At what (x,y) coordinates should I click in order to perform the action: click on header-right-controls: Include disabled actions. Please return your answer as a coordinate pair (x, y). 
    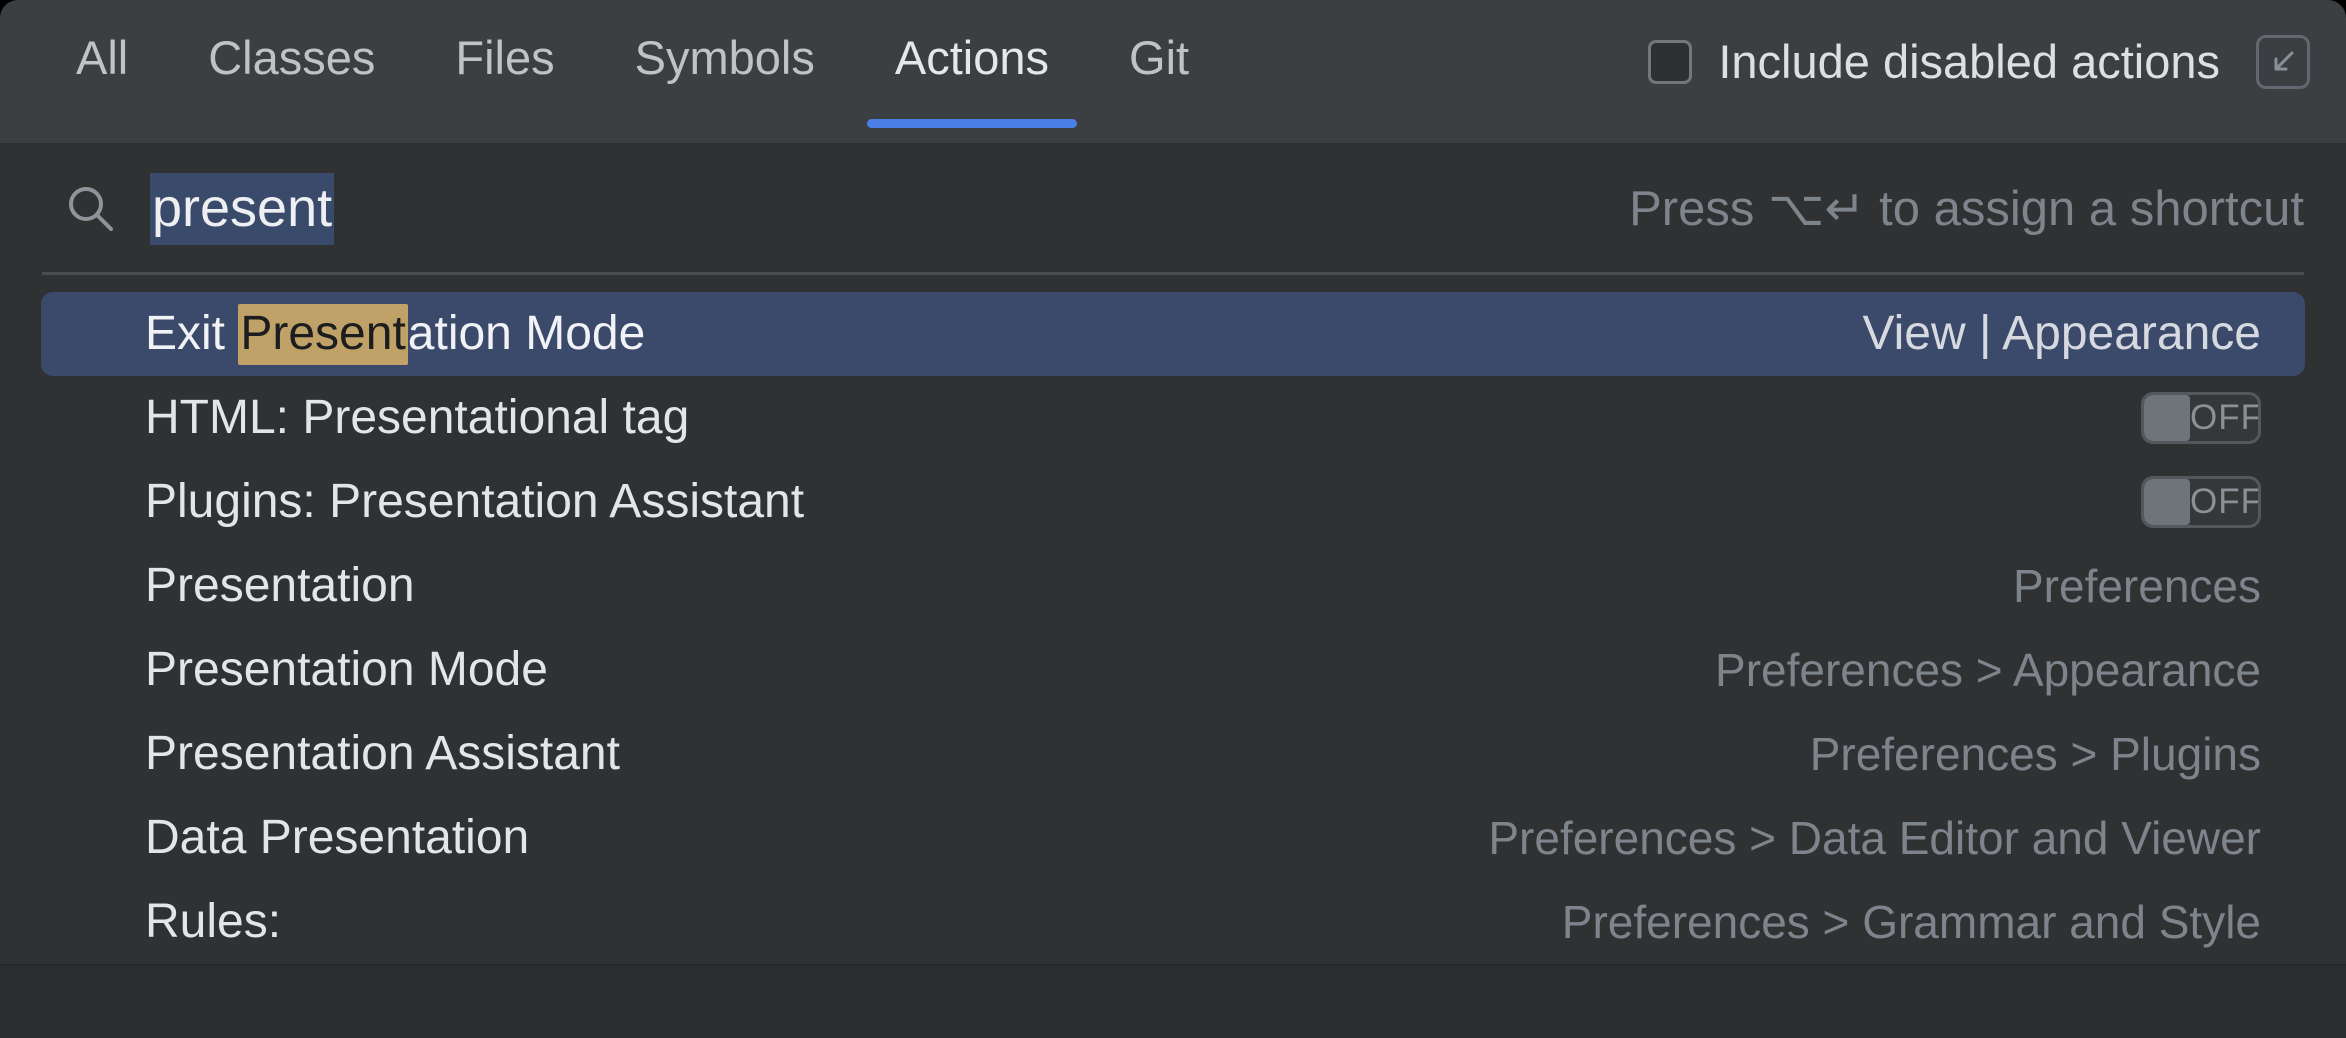
    Looking at the image, I should click on (1979, 62).